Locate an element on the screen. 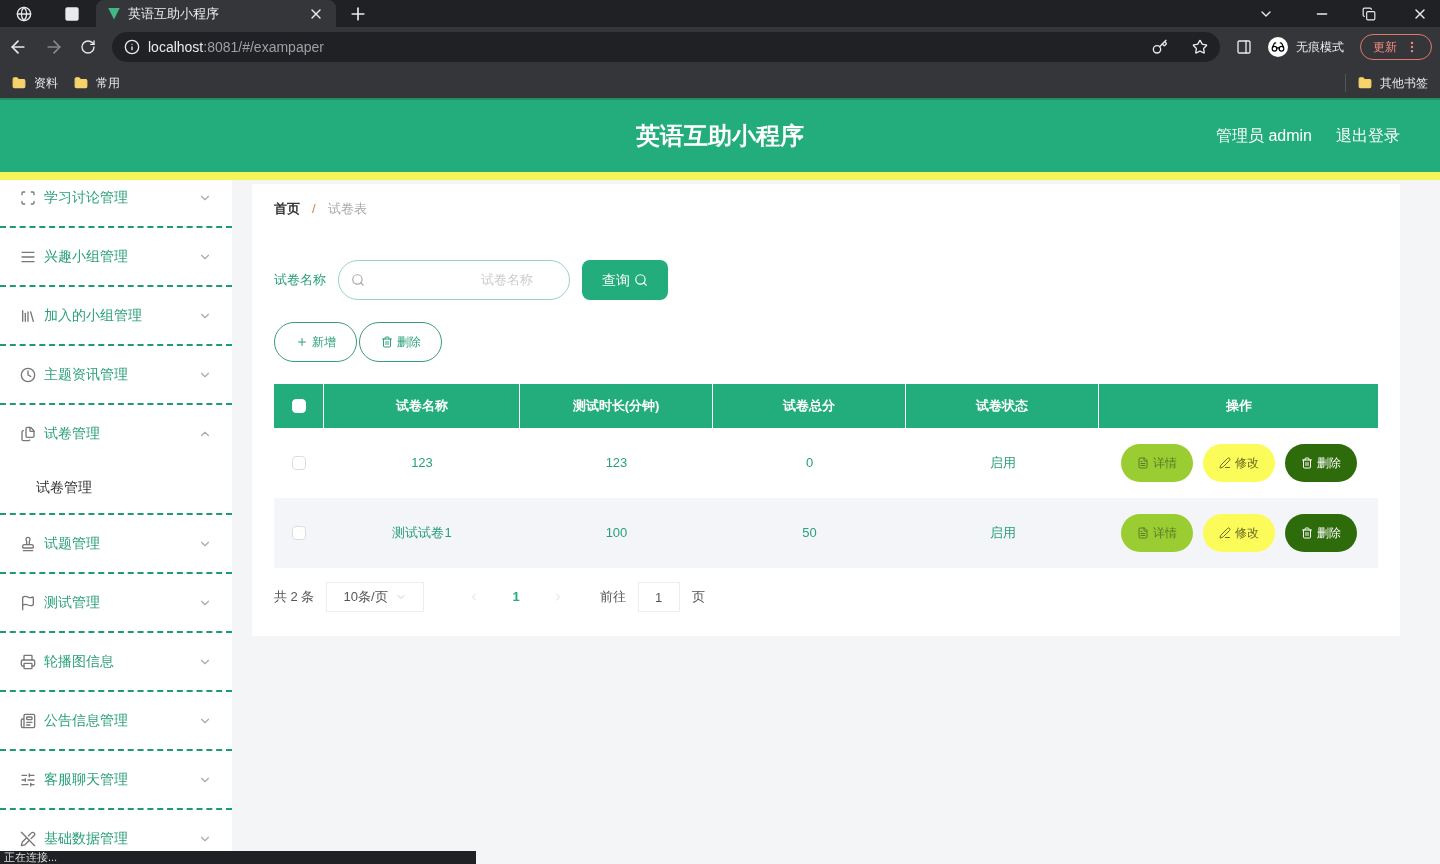 This screenshot has width=1440, height=864. restore-icon is located at coordinates (1369, 13).